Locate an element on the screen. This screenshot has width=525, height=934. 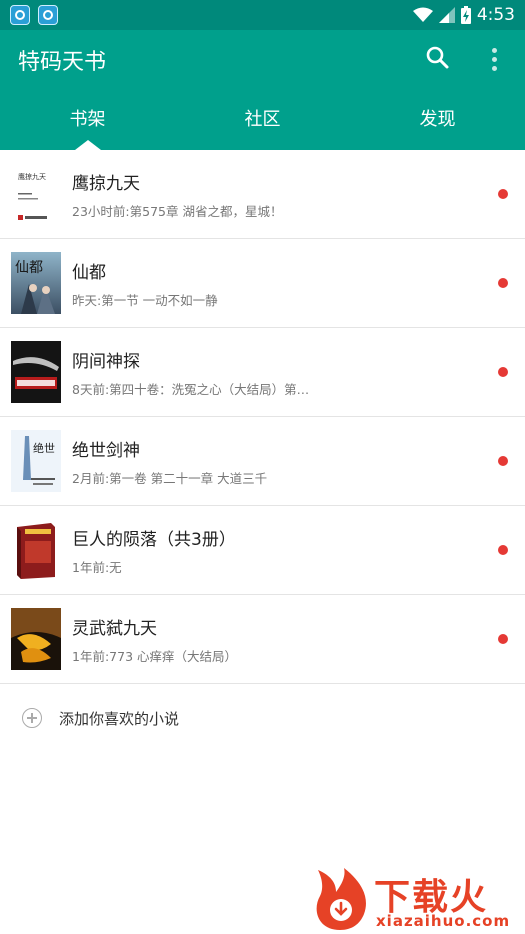
cover-jueshi: 绝世 is located at coordinates (36, 461).